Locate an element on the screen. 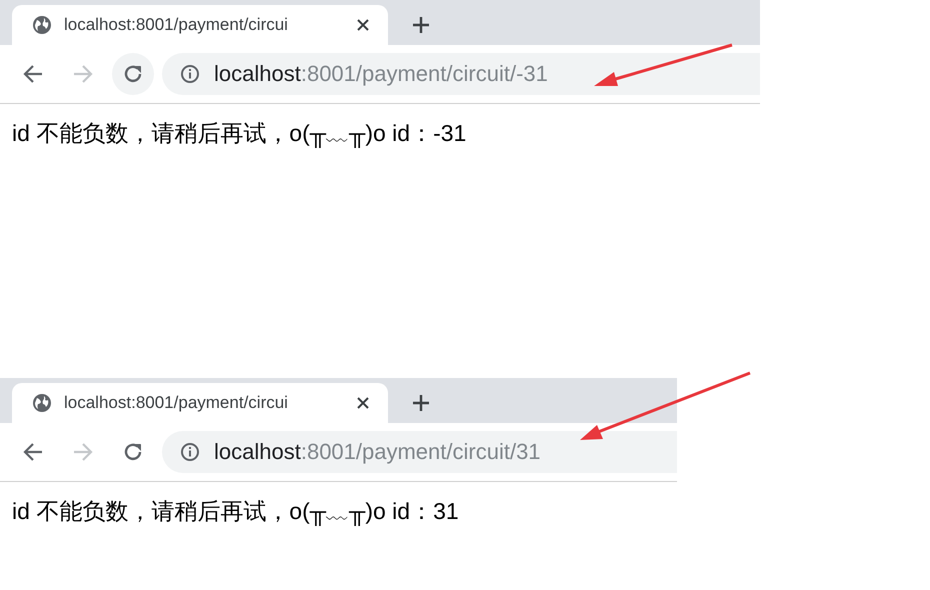  page-message: id 不能负数，请稍后再试，o(╥﹏╥)o id：31 is located at coordinates (235, 511).